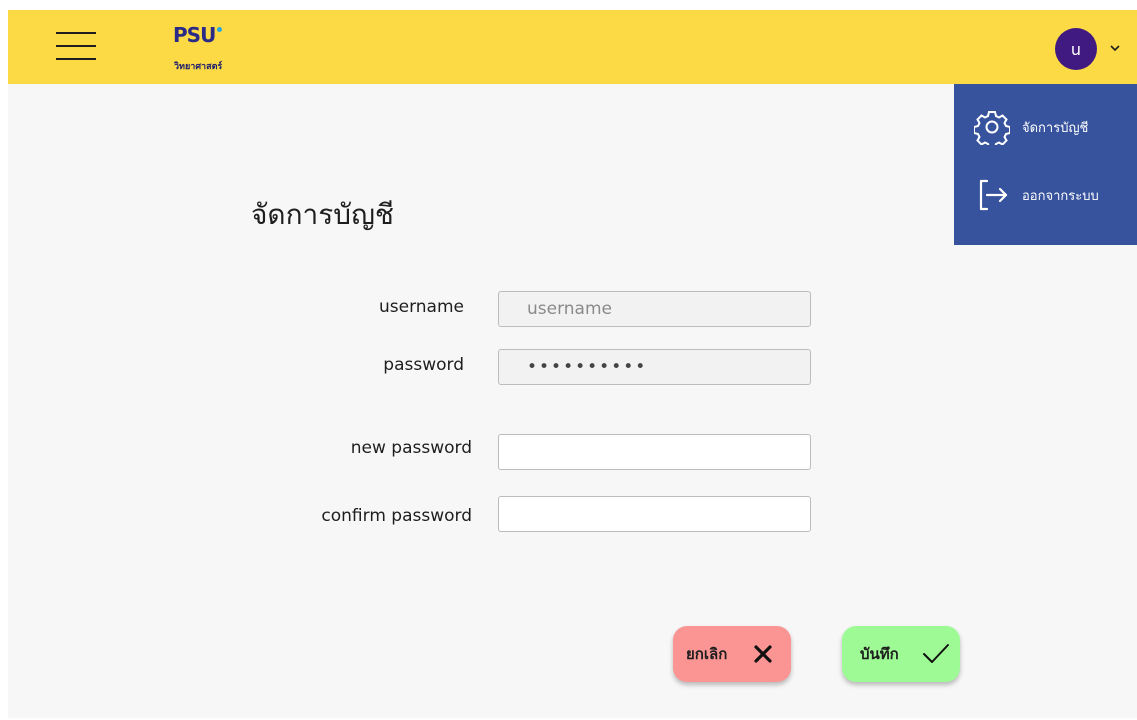  What do you see at coordinates (707, 654) in the screenshot?
I see `cancel-label: ยกเลิก` at bounding box center [707, 654].